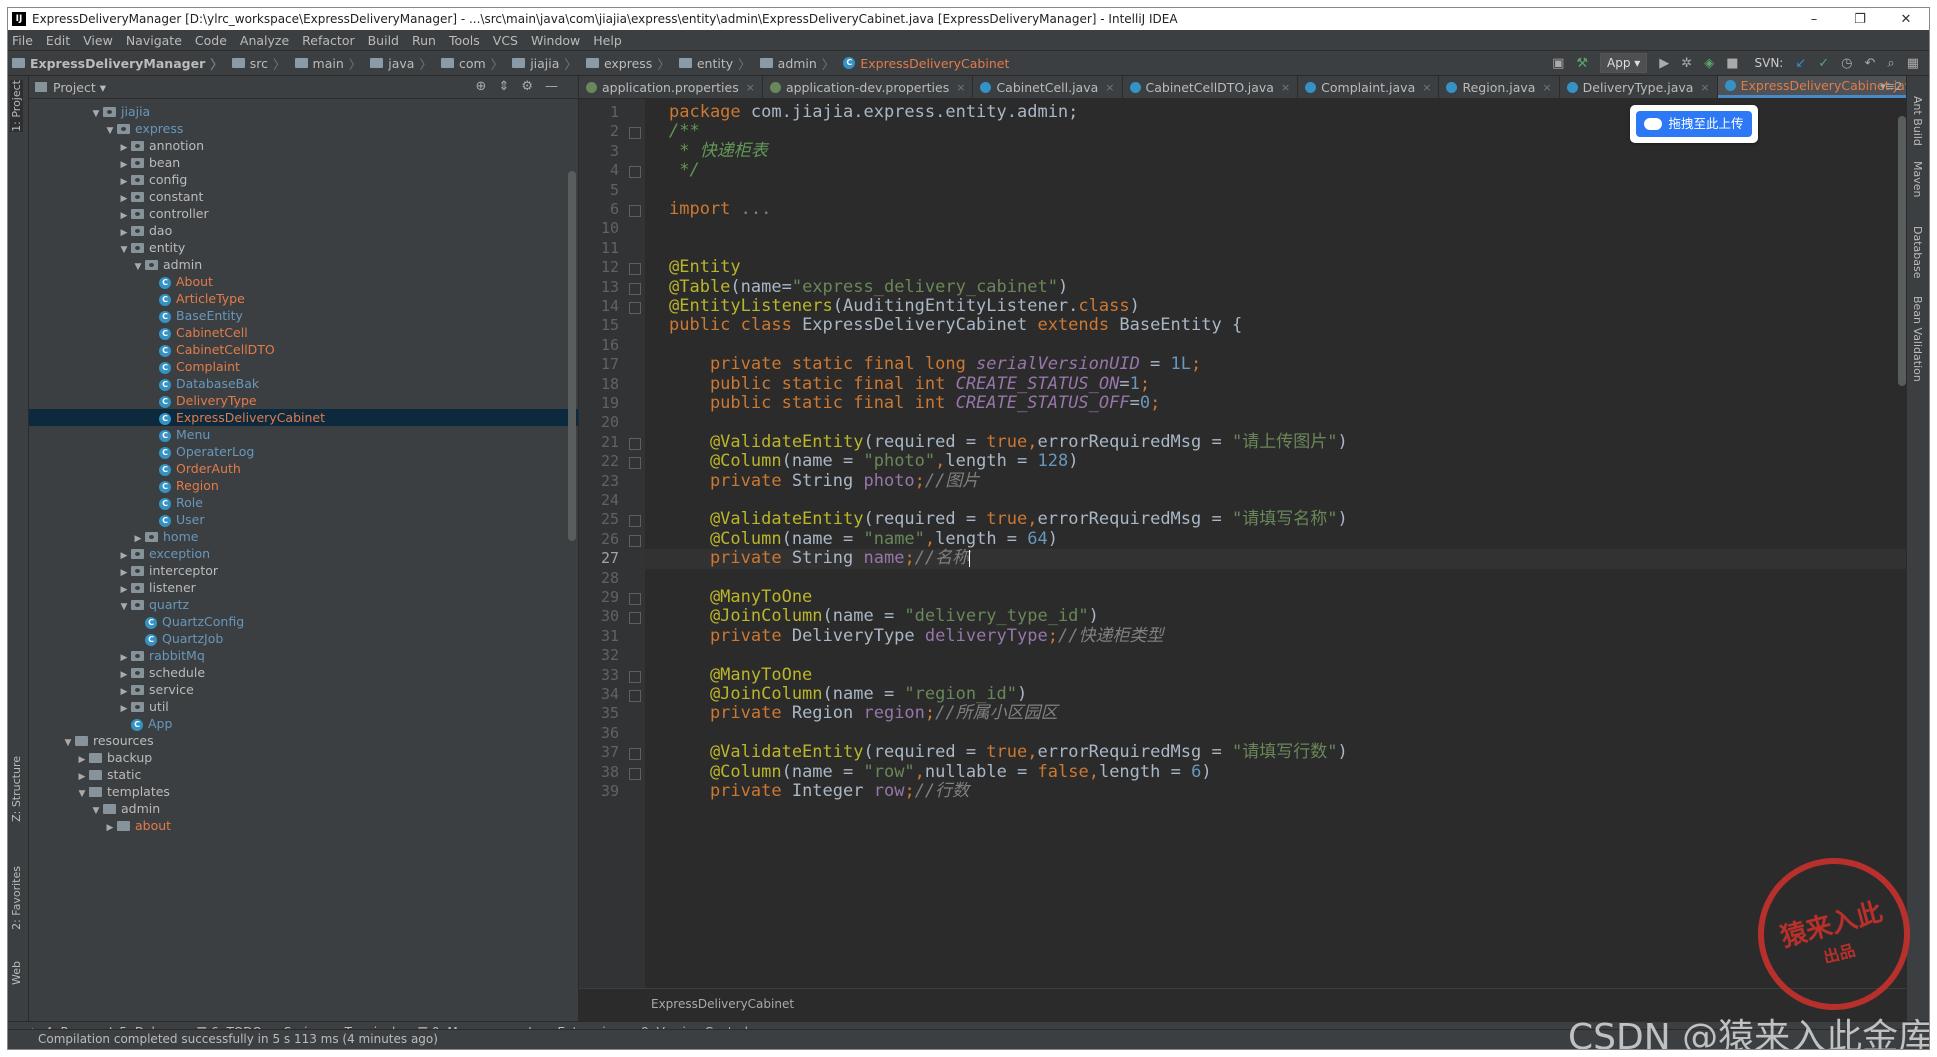 This screenshot has height=1057, width=1937. I want to click on tree-node: ▶ exception, so click(303, 553).